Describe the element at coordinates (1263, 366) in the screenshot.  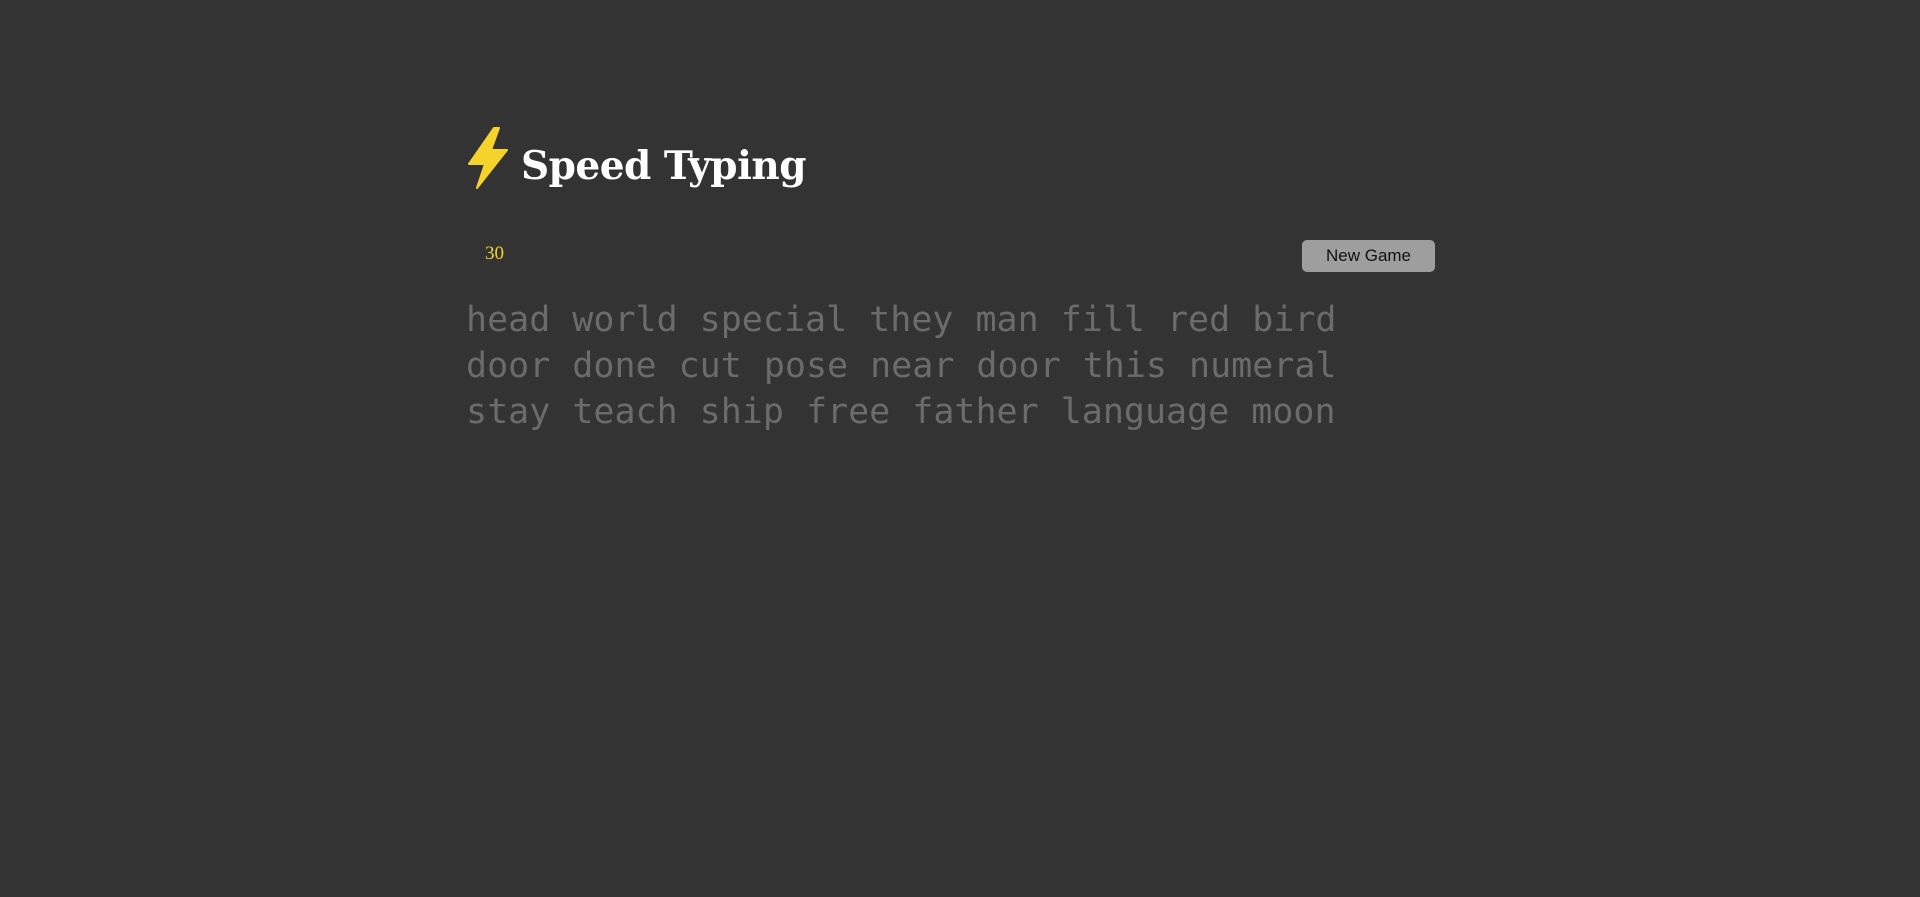
I see `word: numeral` at that location.